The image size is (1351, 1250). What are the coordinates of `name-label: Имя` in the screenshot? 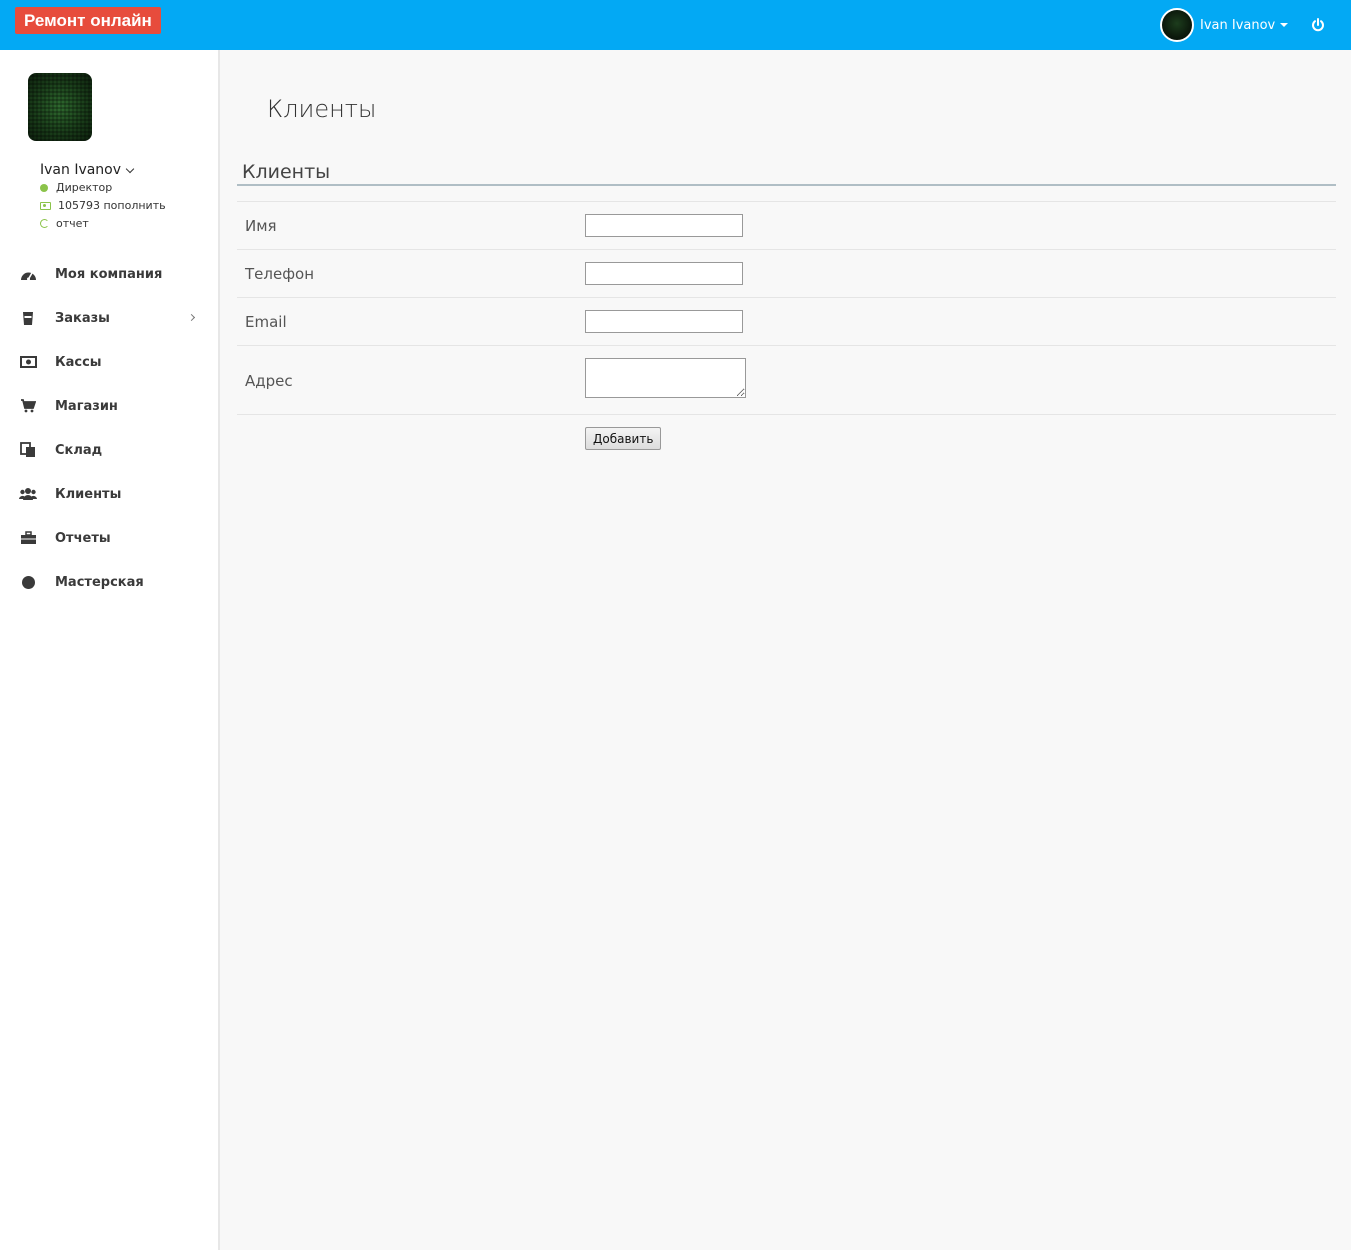 It's located at (261, 226).